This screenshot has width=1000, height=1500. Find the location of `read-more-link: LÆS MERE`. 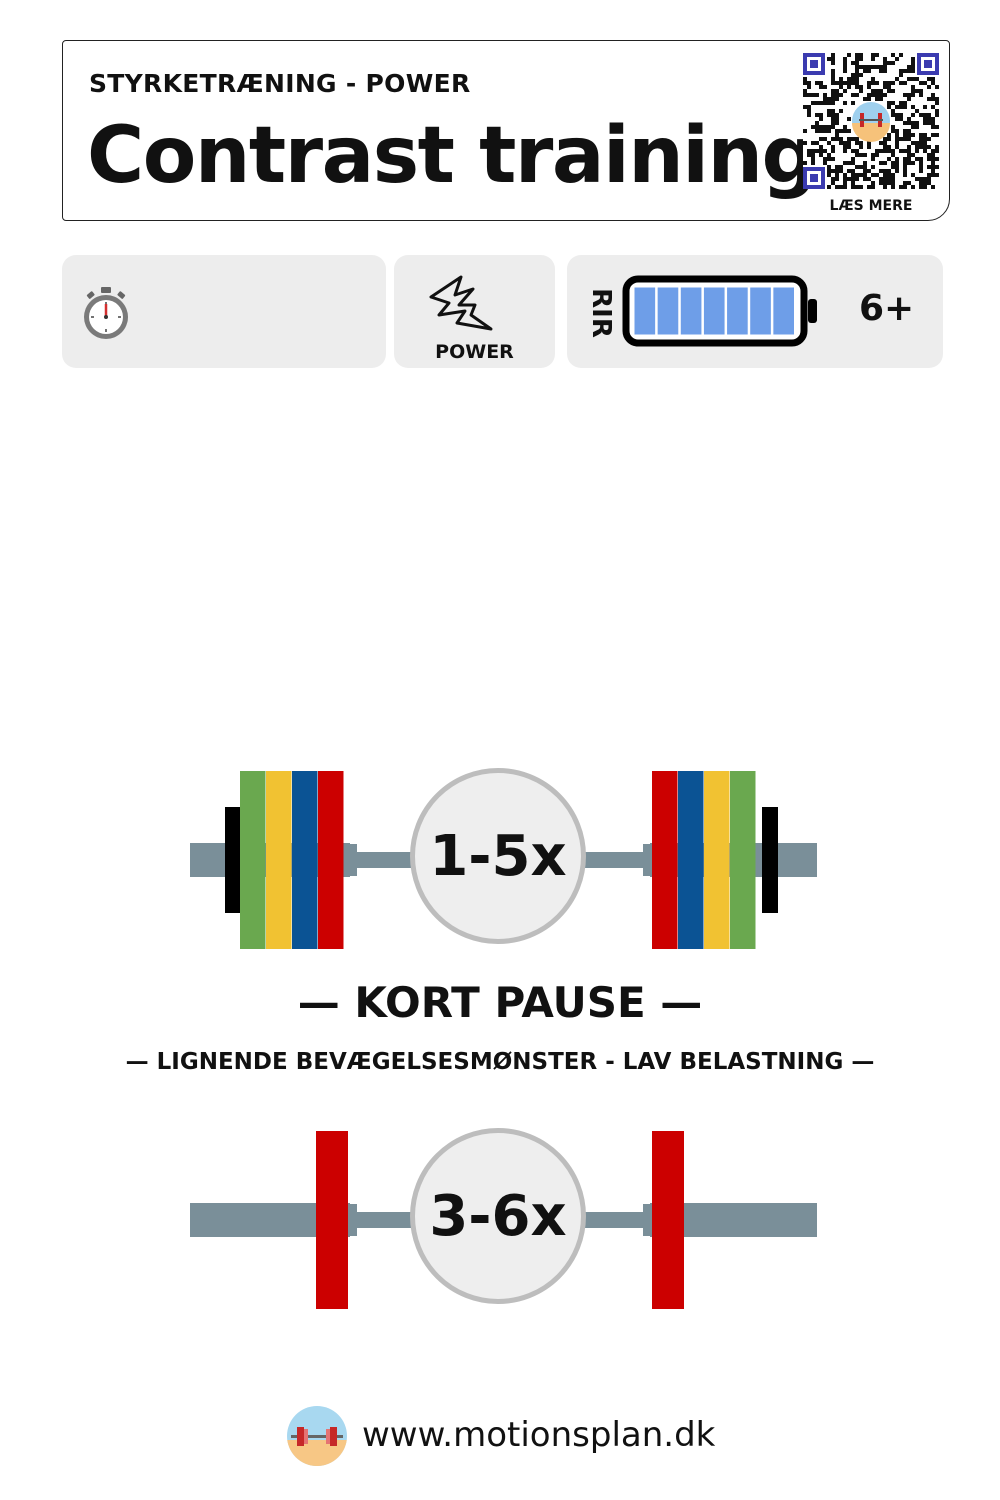

read-more-link: LÆS MERE is located at coordinates (871, 206).